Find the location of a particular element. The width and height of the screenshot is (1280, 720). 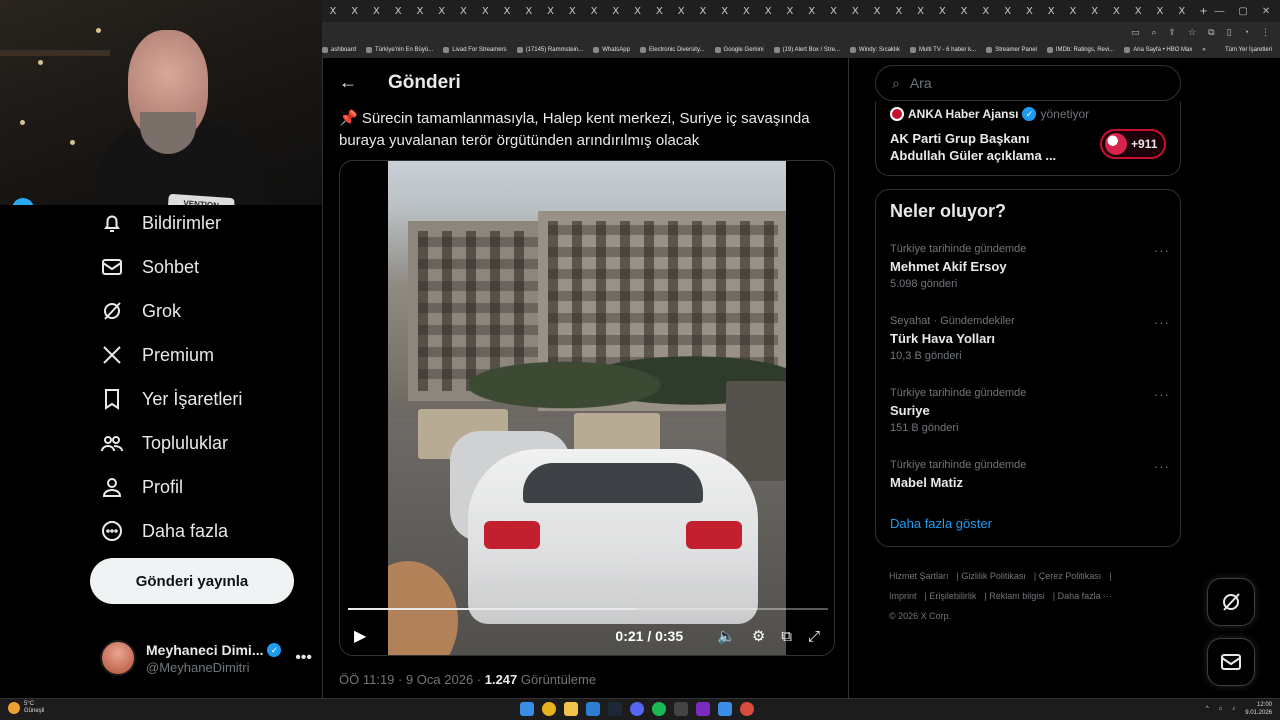

sidebar-icon: ▯ is located at coordinates (1229, 32).